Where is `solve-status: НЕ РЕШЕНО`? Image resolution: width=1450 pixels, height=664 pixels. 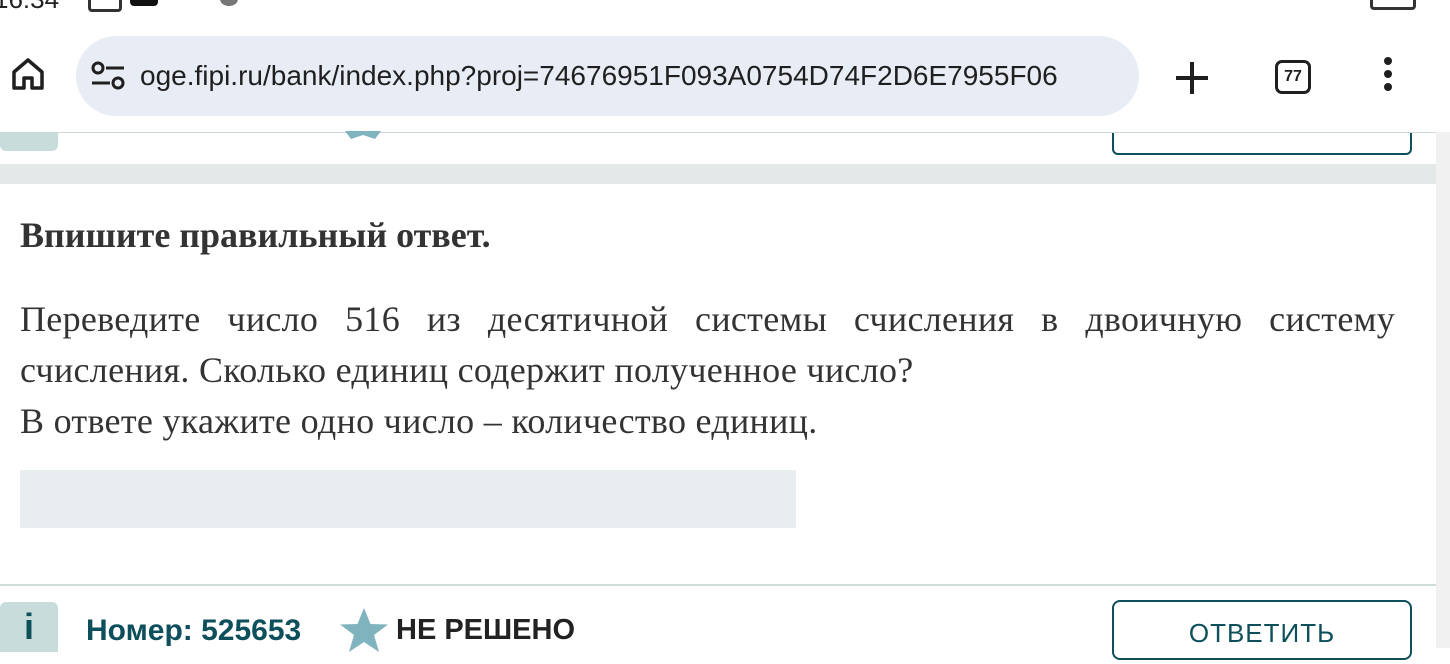 solve-status: НЕ РЕШЕНО is located at coordinates (486, 630).